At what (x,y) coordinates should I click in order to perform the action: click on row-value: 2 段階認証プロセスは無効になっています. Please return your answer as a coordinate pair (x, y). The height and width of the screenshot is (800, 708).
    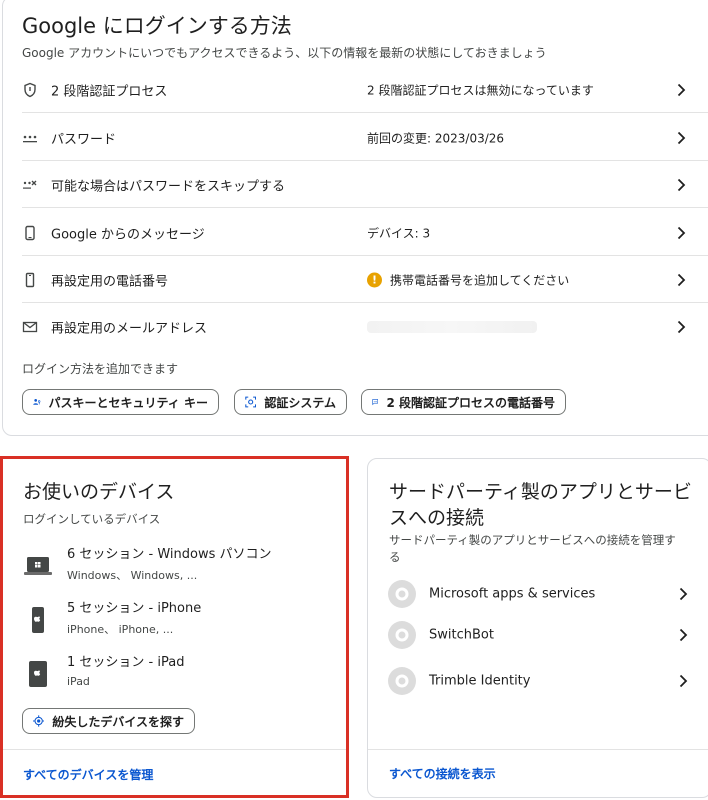
    Looking at the image, I should click on (480, 89).